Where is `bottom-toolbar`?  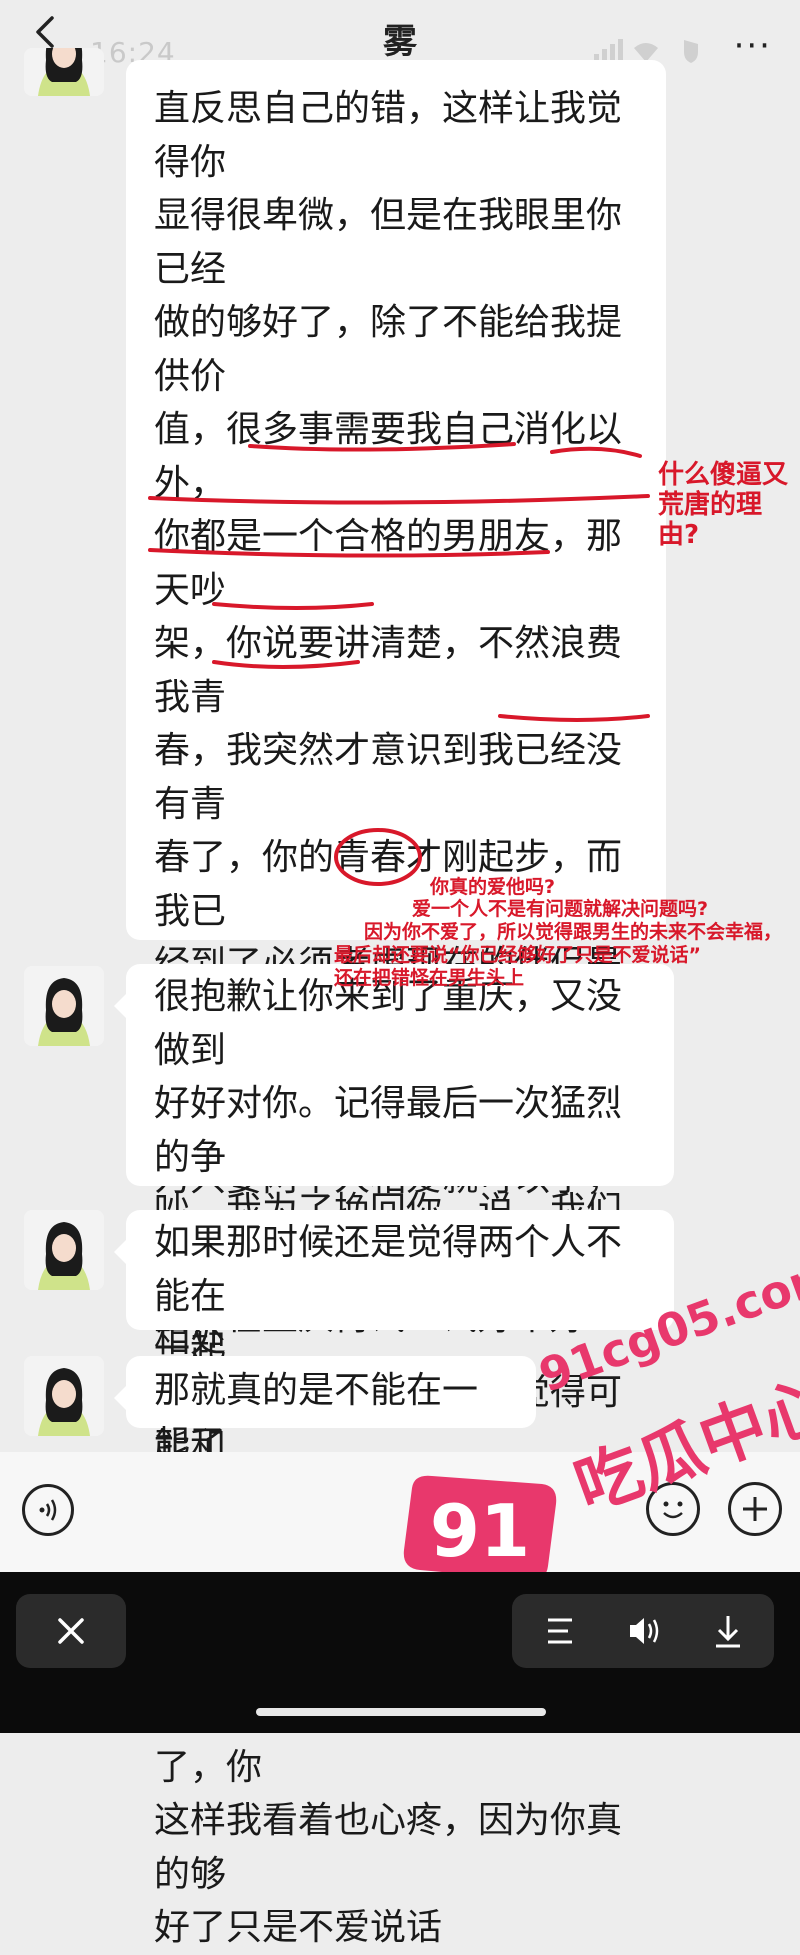
bottom-toolbar is located at coordinates (400, 1652).